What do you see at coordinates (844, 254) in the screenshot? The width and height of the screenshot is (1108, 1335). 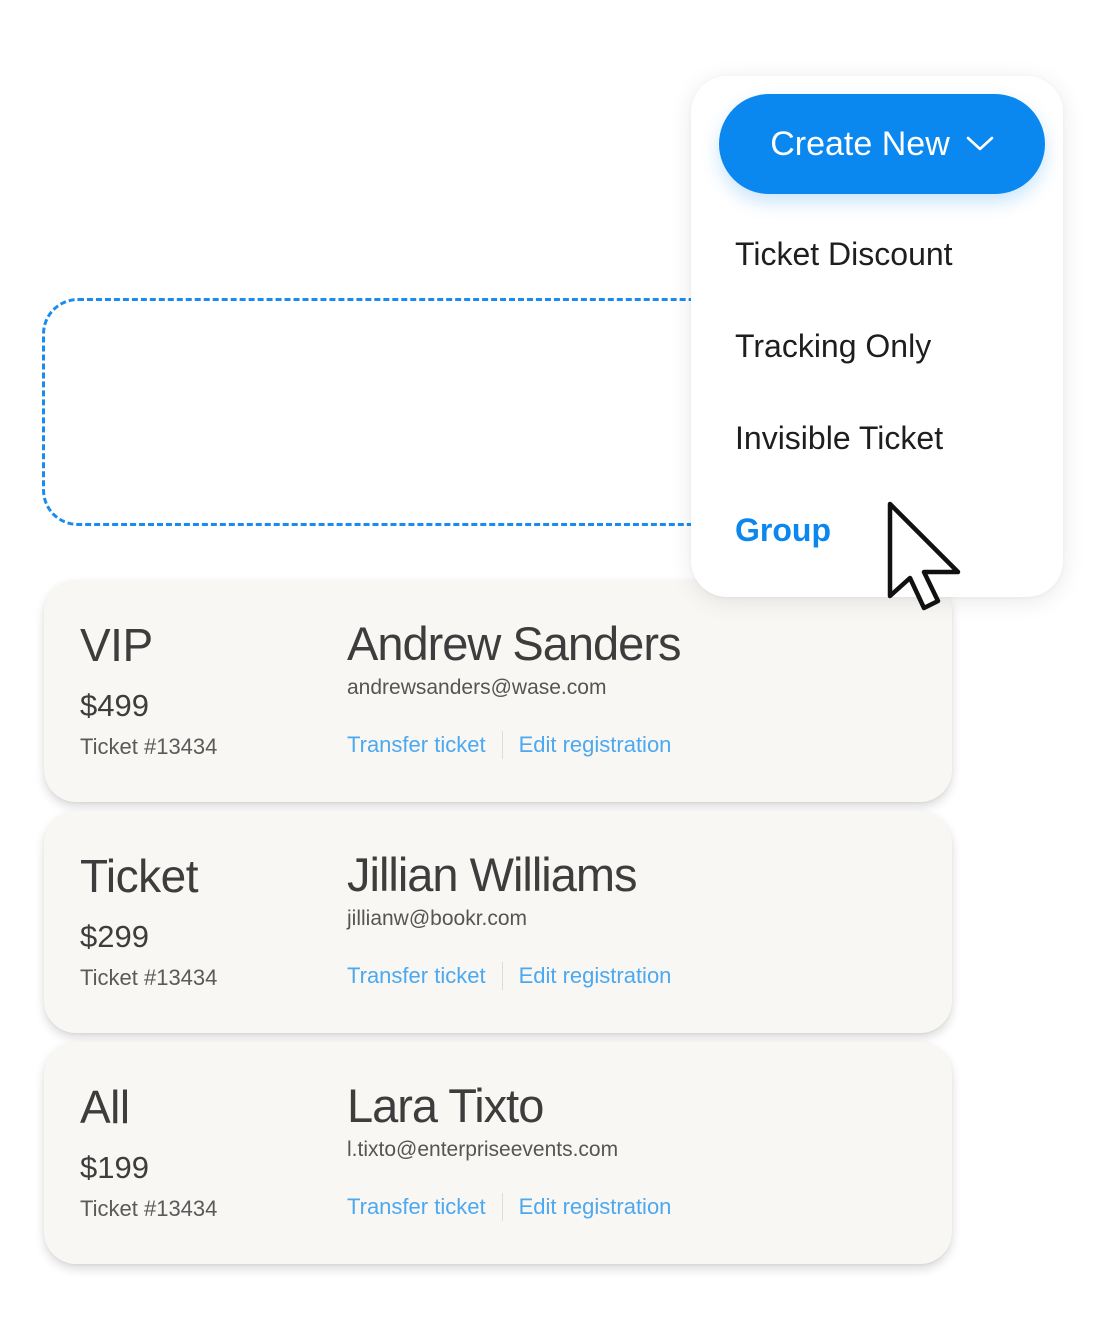 I see `menu-item-ticket-discount: Ticket Discount` at bounding box center [844, 254].